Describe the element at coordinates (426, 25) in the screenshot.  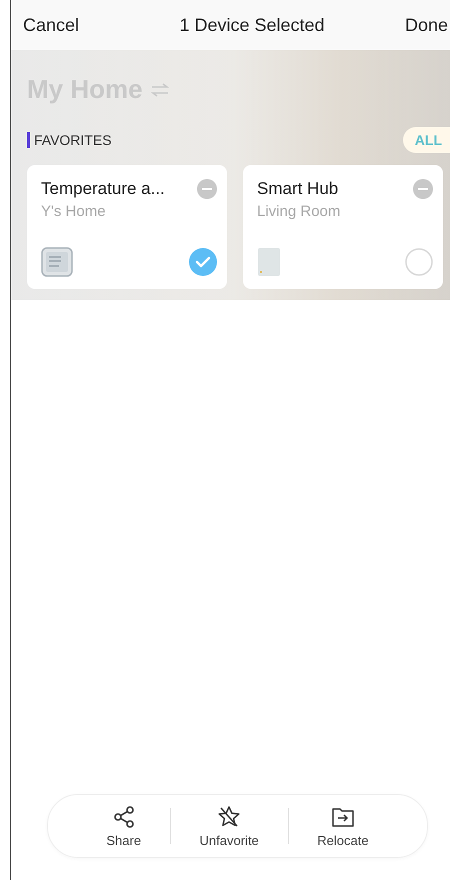
I see `done-button: Done` at that location.